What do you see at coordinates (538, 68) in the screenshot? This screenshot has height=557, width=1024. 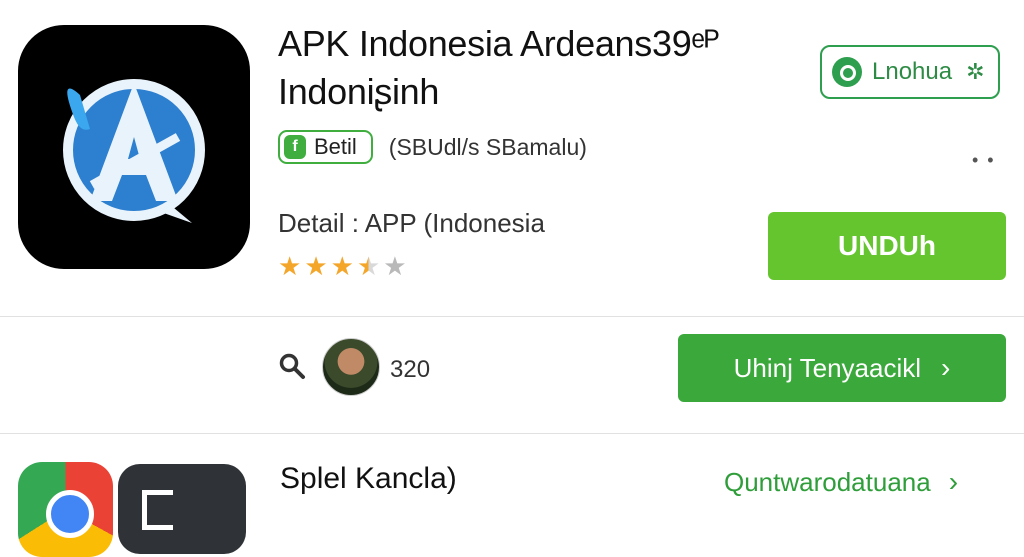 I see `app-title: APK Indonesia Ardeans39ᵉᴾ Indoniʂinh` at bounding box center [538, 68].